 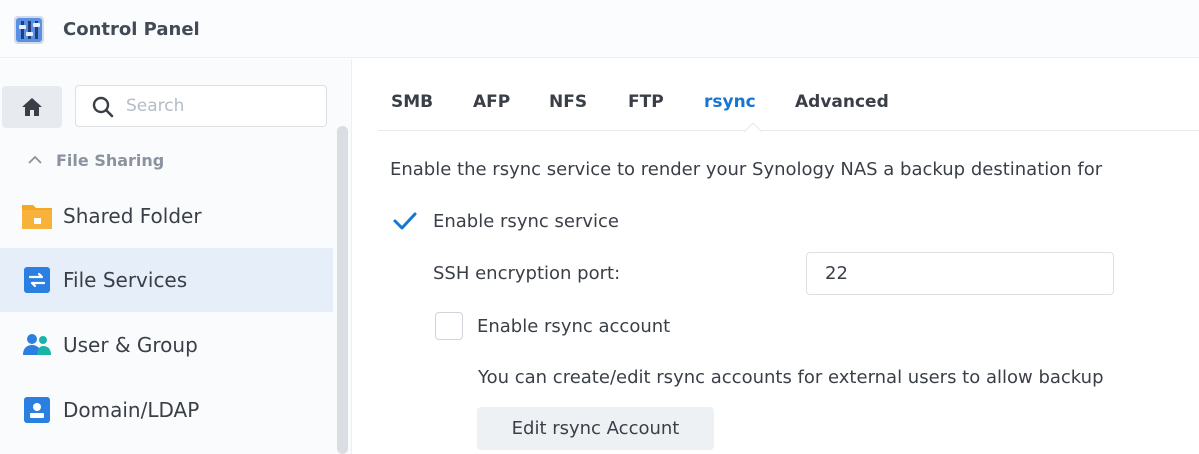 I want to click on tab-rsync: rsync, so click(x=730, y=102).